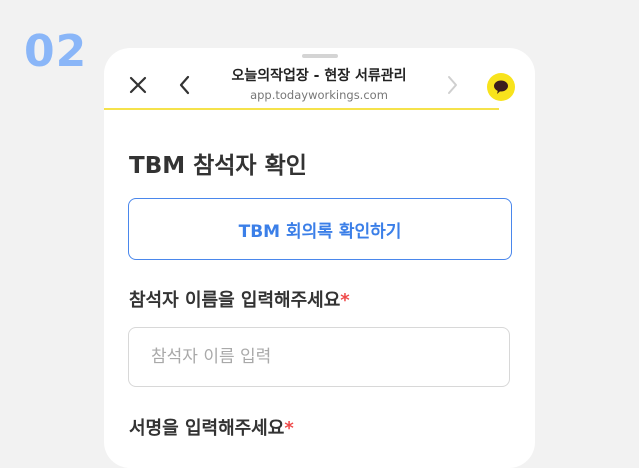 Image resolution: width=639 pixels, height=468 pixels. I want to click on chat-bubble-icon, so click(501, 87).